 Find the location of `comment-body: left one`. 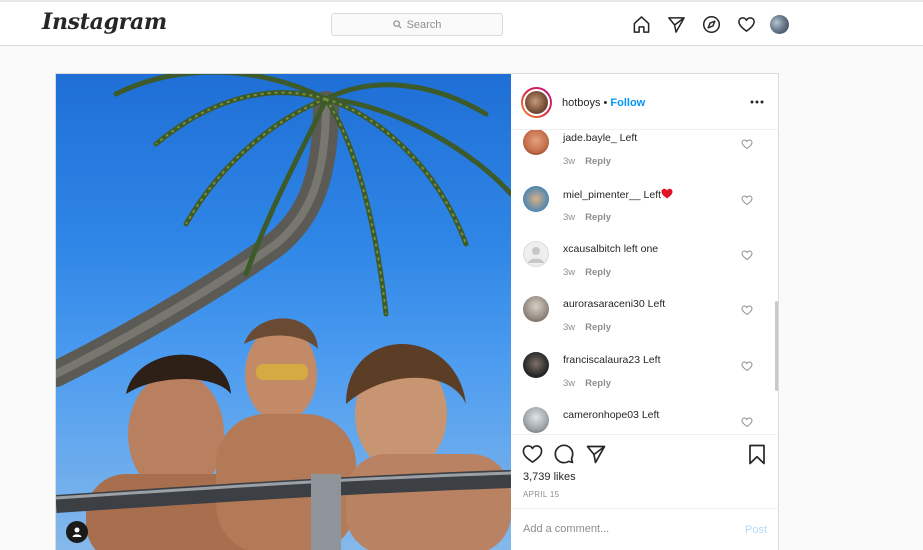

comment-body: left one is located at coordinates (641, 249).